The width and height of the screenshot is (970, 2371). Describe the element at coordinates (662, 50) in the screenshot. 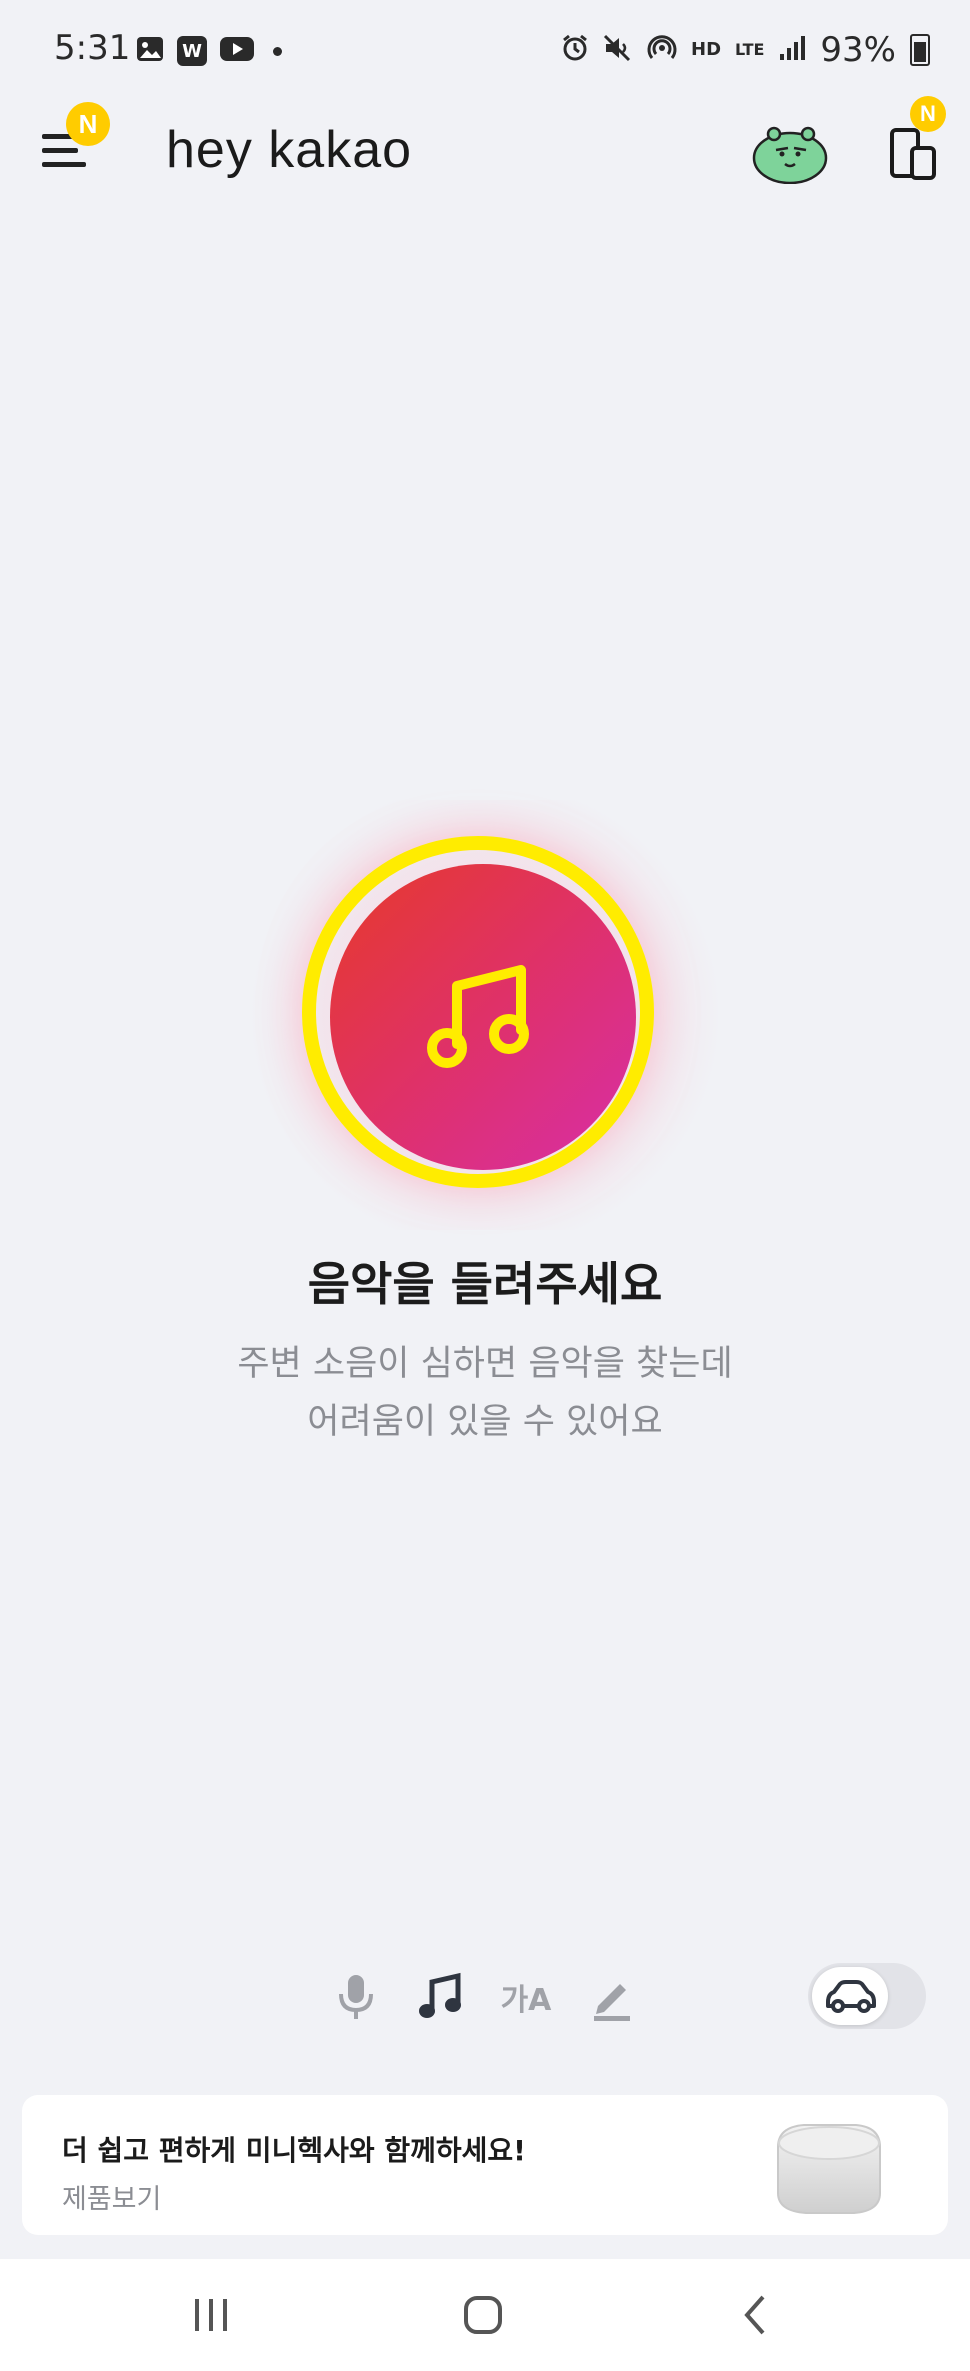

I see `hotspot-icon` at that location.